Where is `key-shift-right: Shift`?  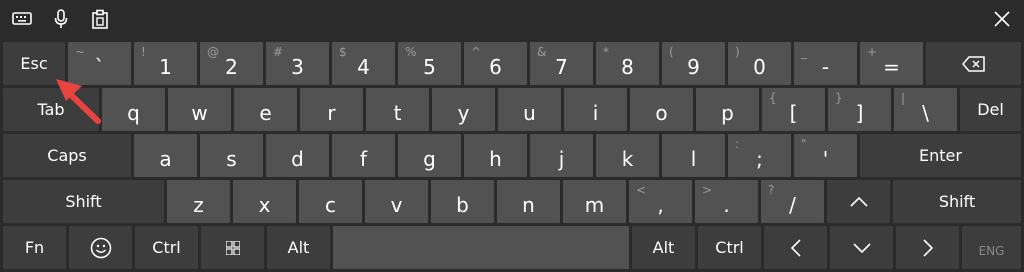
key-shift-right: Shift is located at coordinates (957, 201).